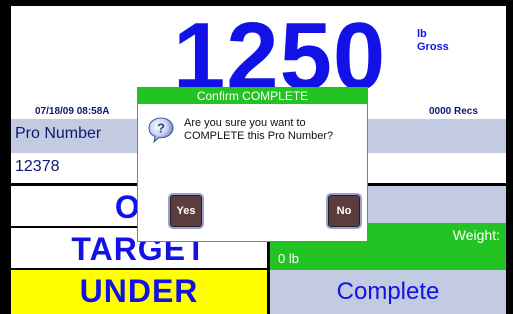 This screenshot has width=513, height=314. Describe the element at coordinates (388, 257) in the screenshot. I see `weight-reading-panel: 0 lb` at that location.